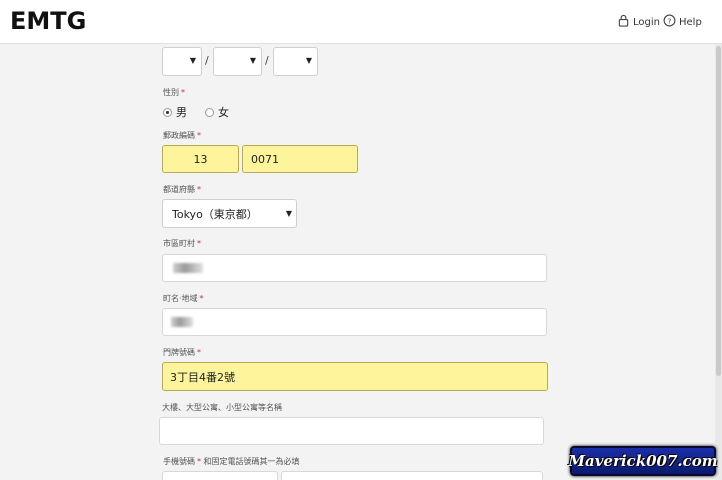 The height and width of the screenshot is (480, 722). I want to click on building-label: 大樓、大型公寓、小型公寓等名稱, so click(222, 407).